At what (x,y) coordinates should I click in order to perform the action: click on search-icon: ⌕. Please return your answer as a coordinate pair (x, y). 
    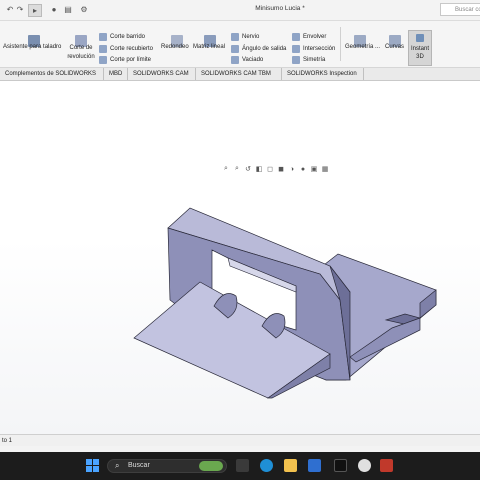
    Looking at the image, I should click on (117, 465).